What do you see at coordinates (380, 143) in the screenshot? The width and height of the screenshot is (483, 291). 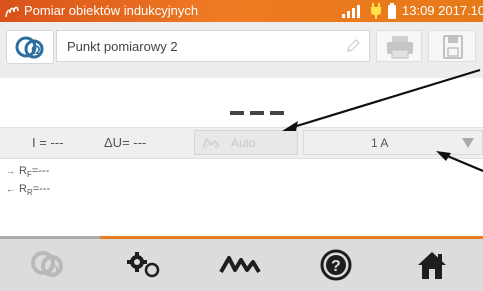 I see `range-value: 1 A` at bounding box center [380, 143].